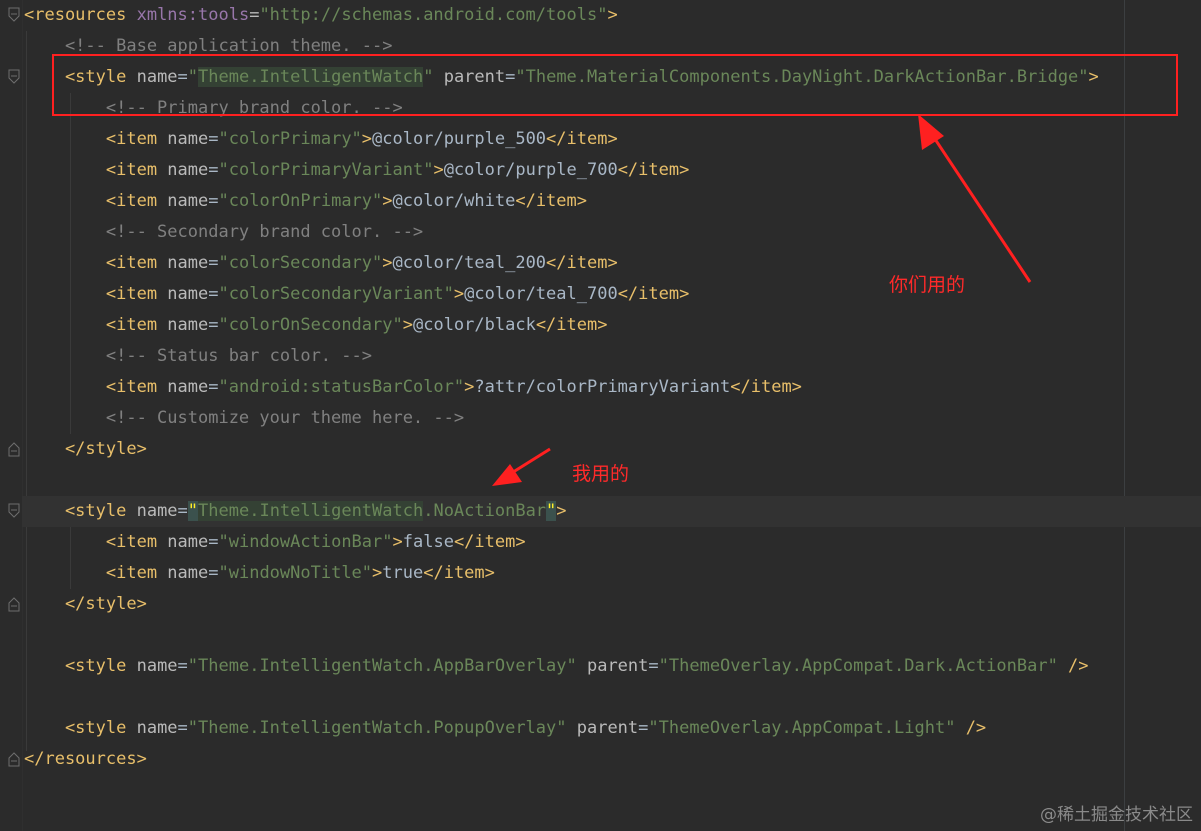 The image size is (1201, 831). I want to click on code-line: <!-- Customize your theme here. -->, so click(244, 418).